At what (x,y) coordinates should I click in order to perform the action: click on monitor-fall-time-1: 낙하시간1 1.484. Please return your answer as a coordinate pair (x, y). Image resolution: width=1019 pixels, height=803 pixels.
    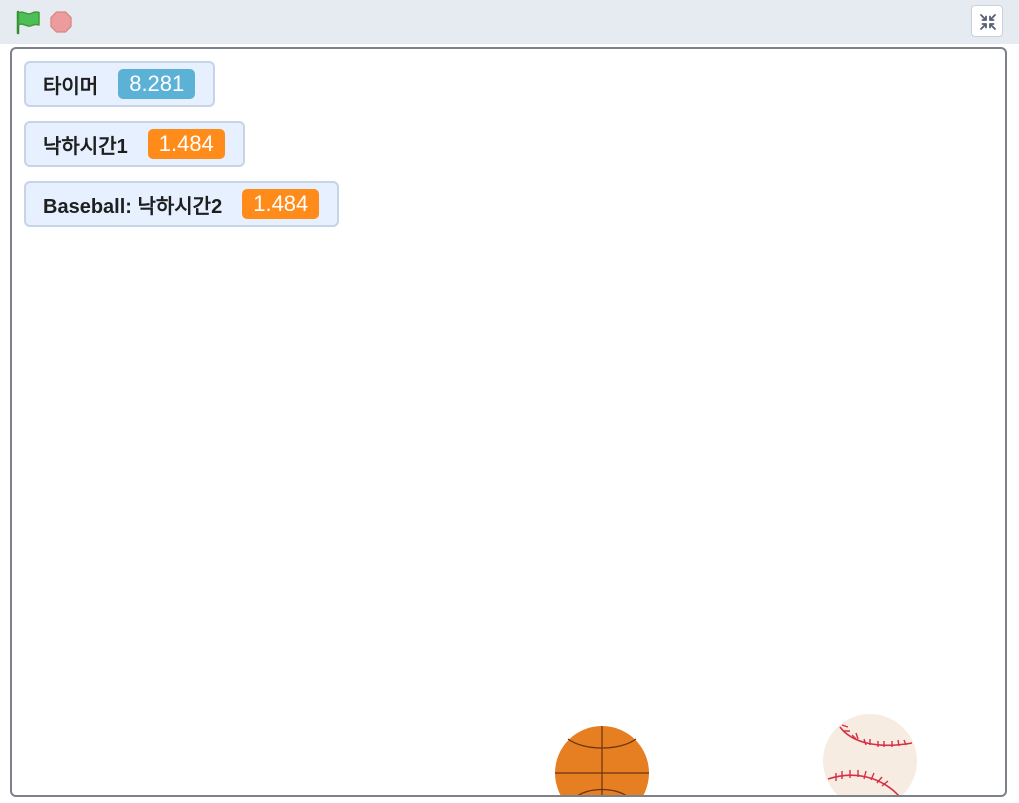
    Looking at the image, I should click on (134, 144).